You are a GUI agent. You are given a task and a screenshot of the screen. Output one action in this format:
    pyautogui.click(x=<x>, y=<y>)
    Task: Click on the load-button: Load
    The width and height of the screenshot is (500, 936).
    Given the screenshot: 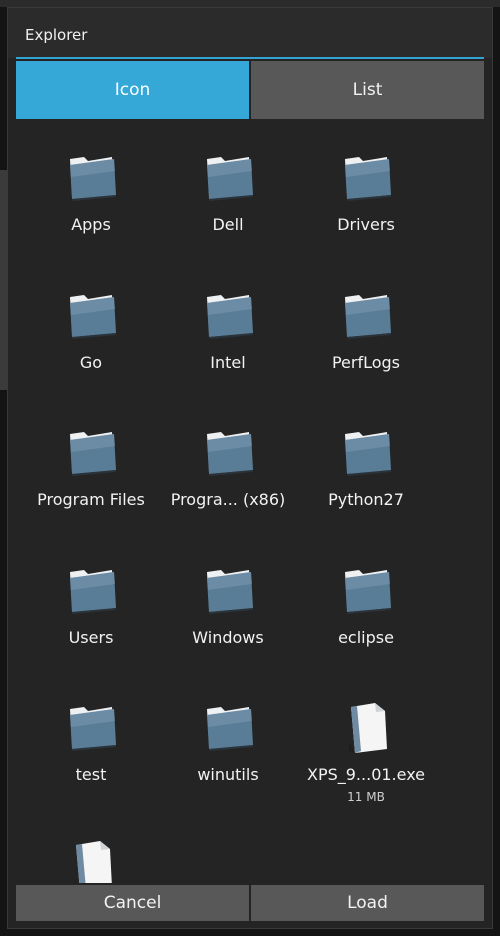 What is the action you would take?
    pyautogui.click(x=367, y=903)
    